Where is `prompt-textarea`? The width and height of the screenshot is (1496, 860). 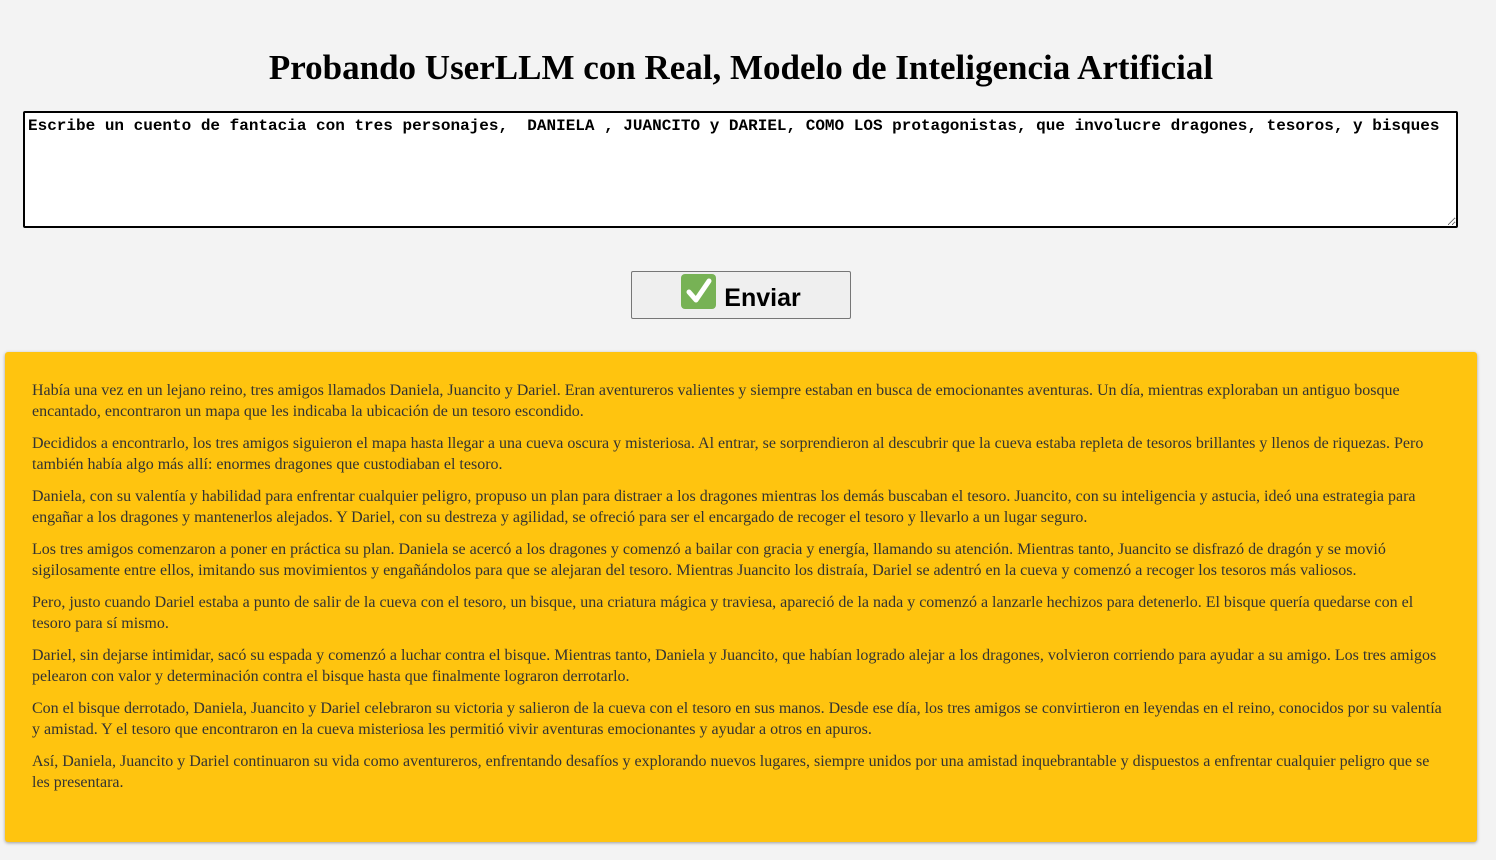
prompt-textarea is located at coordinates (740, 169).